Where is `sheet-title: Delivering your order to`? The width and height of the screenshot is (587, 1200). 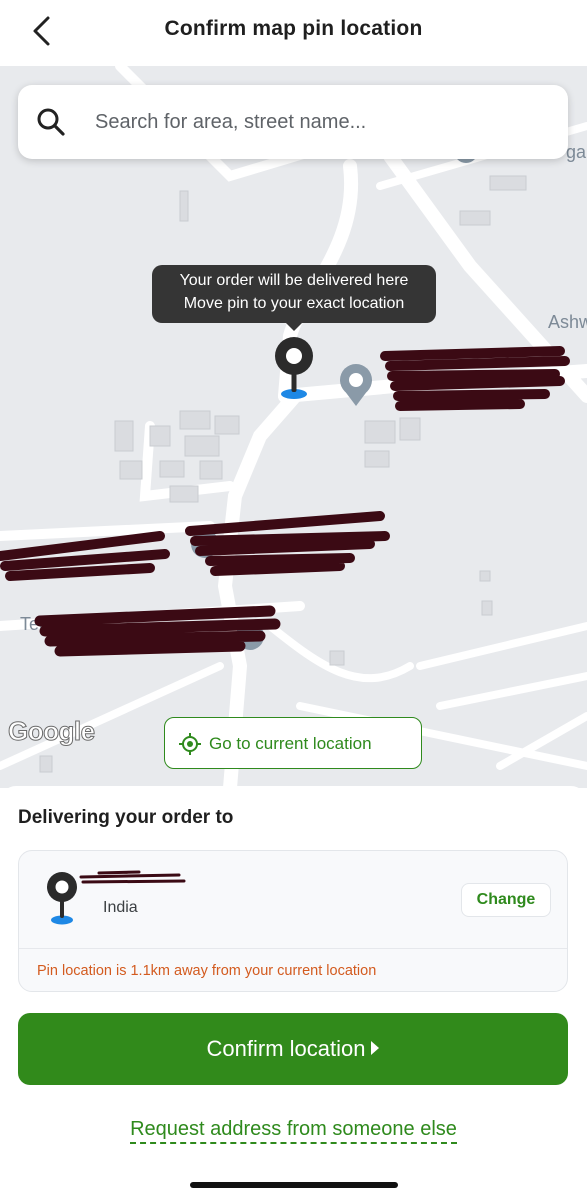 sheet-title: Delivering your order to is located at coordinates (126, 817).